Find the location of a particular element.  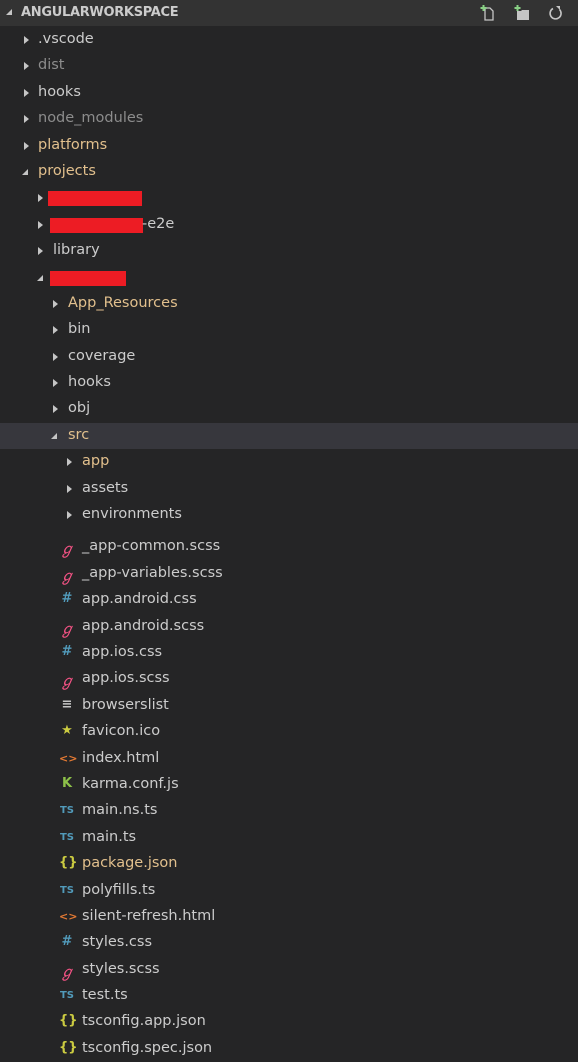

workspace-title: ANGULARWORKSPACE is located at coordinates (100, 12).